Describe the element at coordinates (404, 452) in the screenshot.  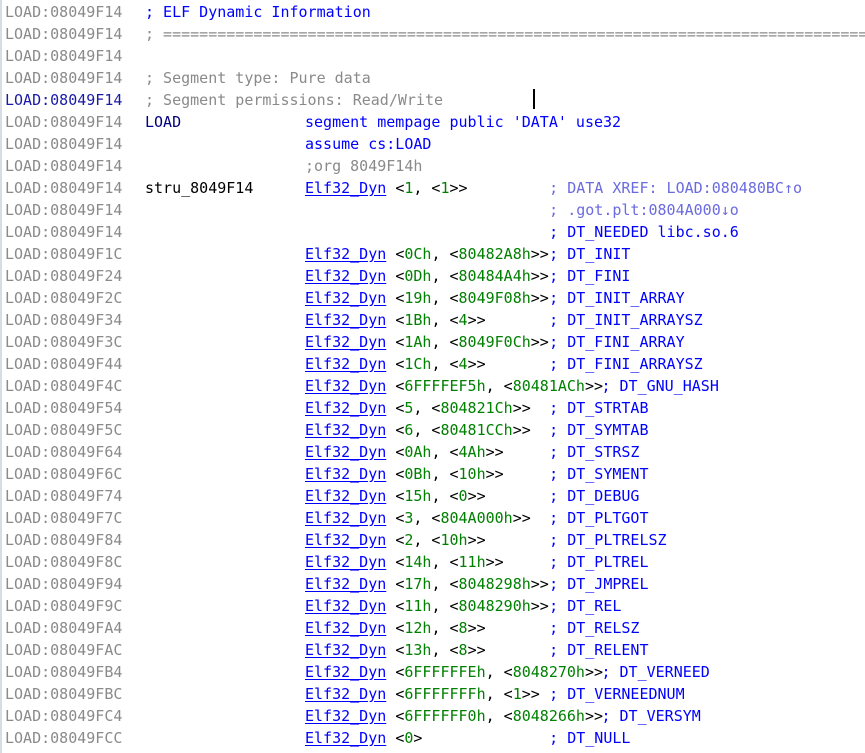
I see `dyn-instruction: Elf32_Dyn <0Ah, <4Ah>>` at that location.